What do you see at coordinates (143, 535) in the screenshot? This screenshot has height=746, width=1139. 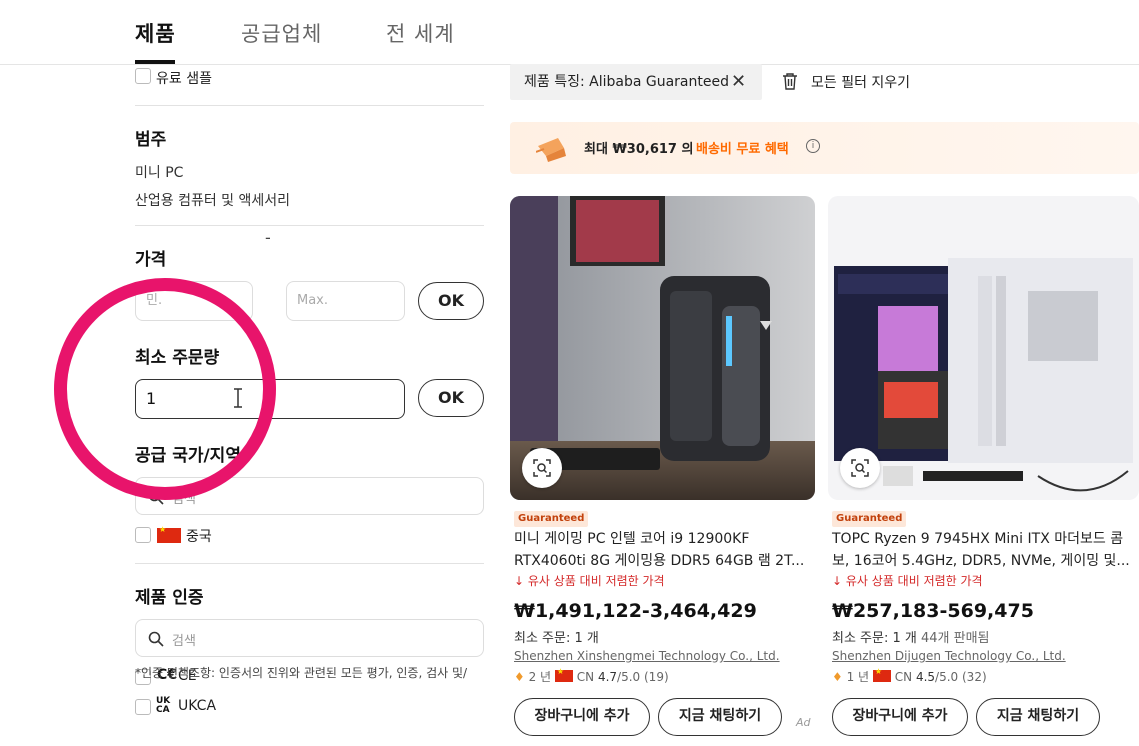 I see `country-checkbox-china` at bounding box center [143, 535].